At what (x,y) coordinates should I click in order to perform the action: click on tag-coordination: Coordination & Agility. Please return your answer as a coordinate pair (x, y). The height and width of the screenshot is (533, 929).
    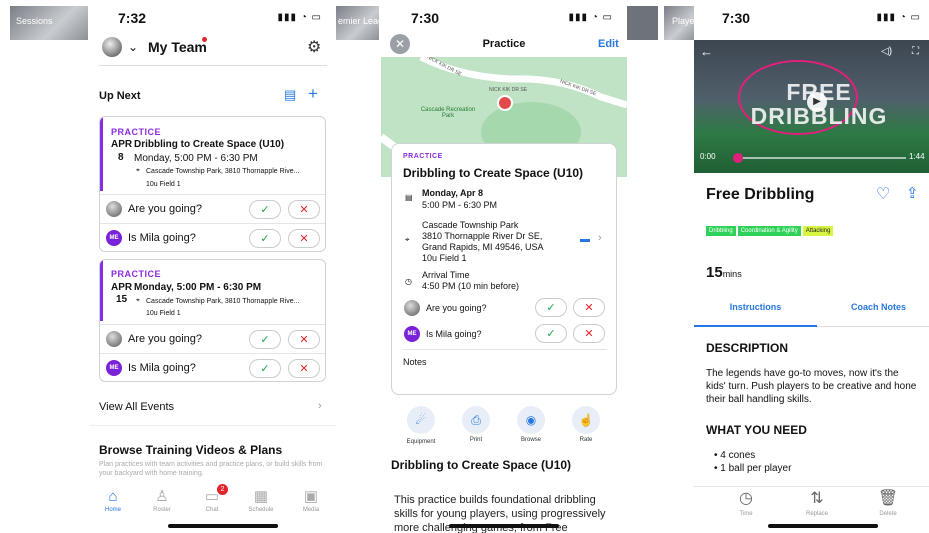
    Looking at the image, I should click on (769, 231).